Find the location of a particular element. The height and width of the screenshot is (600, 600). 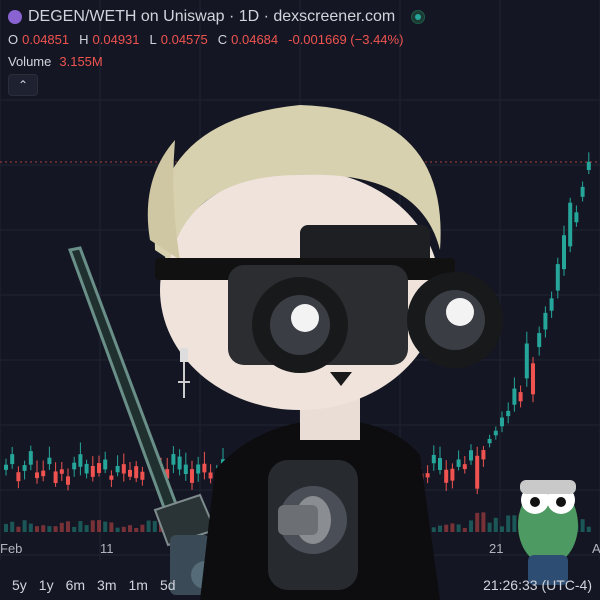

range-6m-button: 6m is located at coordinates (75, 585).